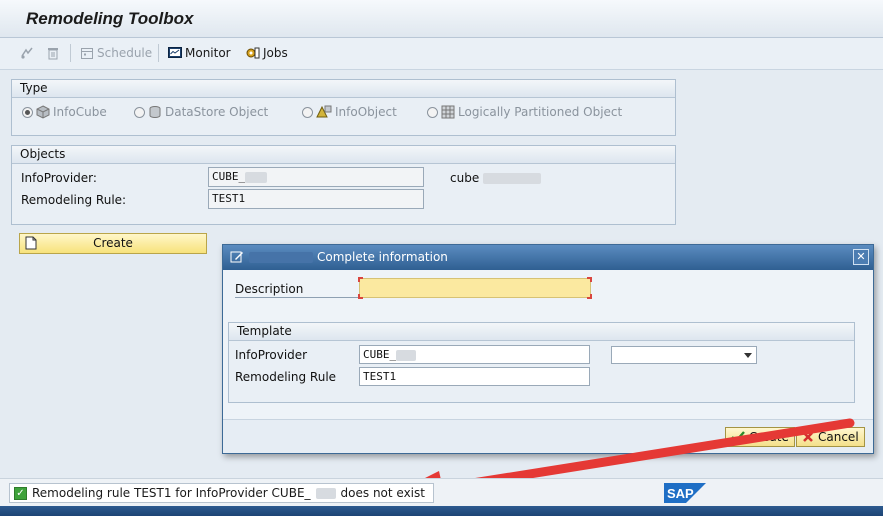  What do you see at coordinates (465, 178) in the screenshot?
I see `infoprovider-desc-text: cube` at bounding box center [465, 178].